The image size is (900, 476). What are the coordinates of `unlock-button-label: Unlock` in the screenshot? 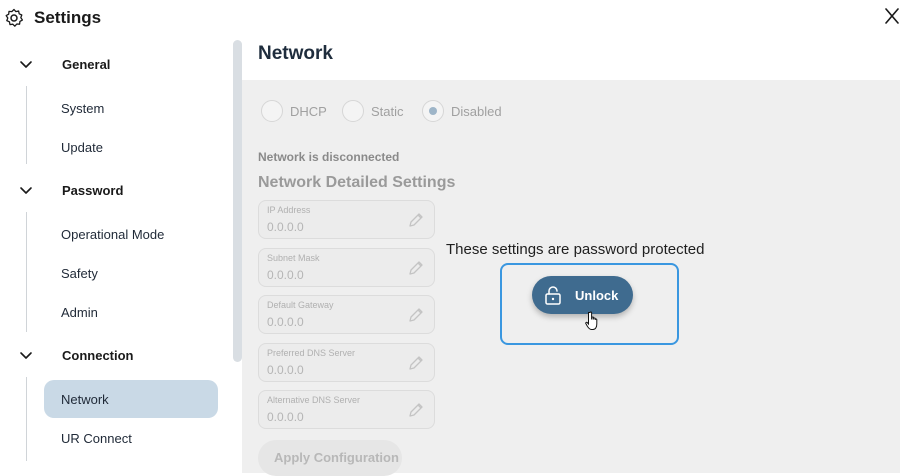 It's located at (597, 295).